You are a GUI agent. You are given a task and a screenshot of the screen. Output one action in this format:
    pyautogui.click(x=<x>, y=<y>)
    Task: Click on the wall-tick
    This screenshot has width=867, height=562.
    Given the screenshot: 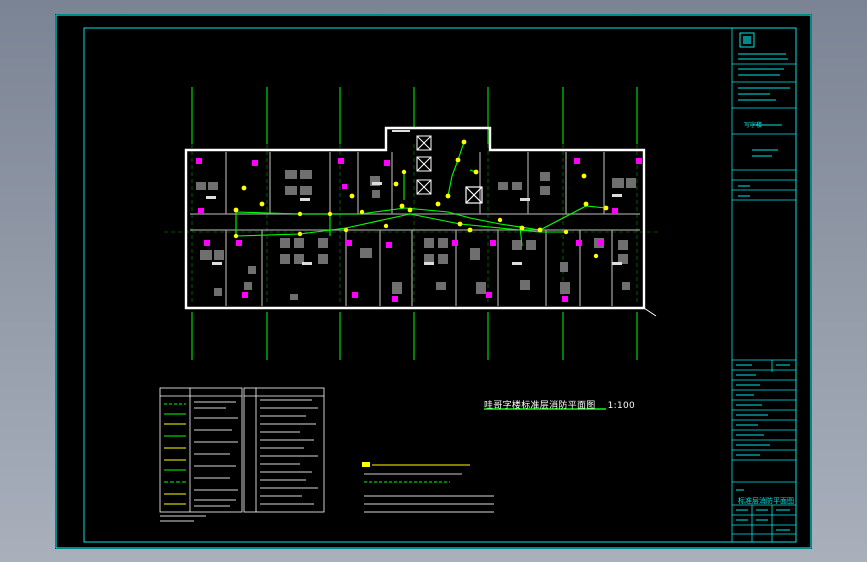 What is the action you would take?
    pyautogui.click(x=650, y=312)
    